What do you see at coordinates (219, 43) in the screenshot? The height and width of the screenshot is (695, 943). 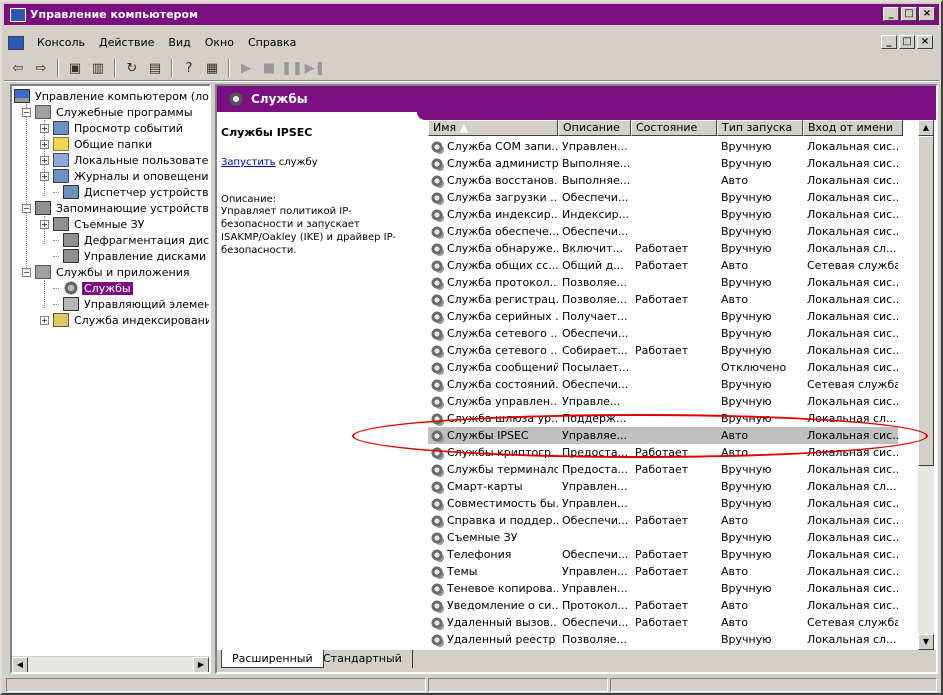 I see `menu-window: Окно` at bounding box center [219, 43].